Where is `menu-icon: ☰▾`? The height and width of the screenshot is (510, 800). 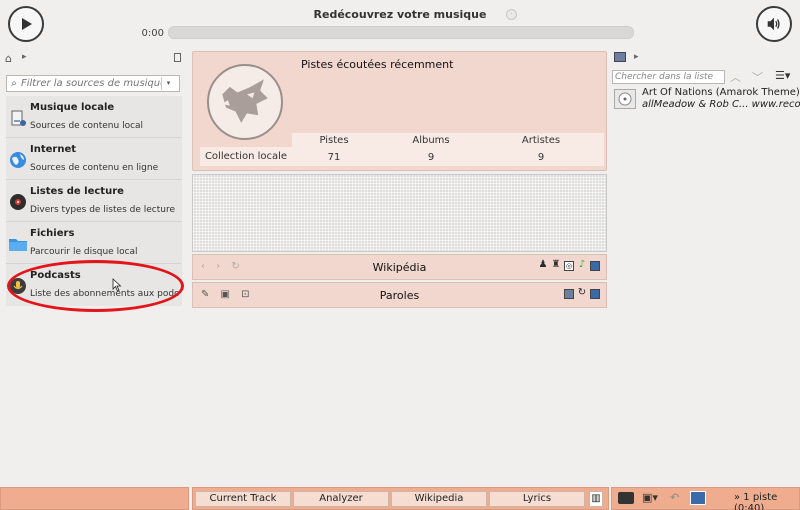 menu-icon: ☰▾ is located at coordinates (782, 75).